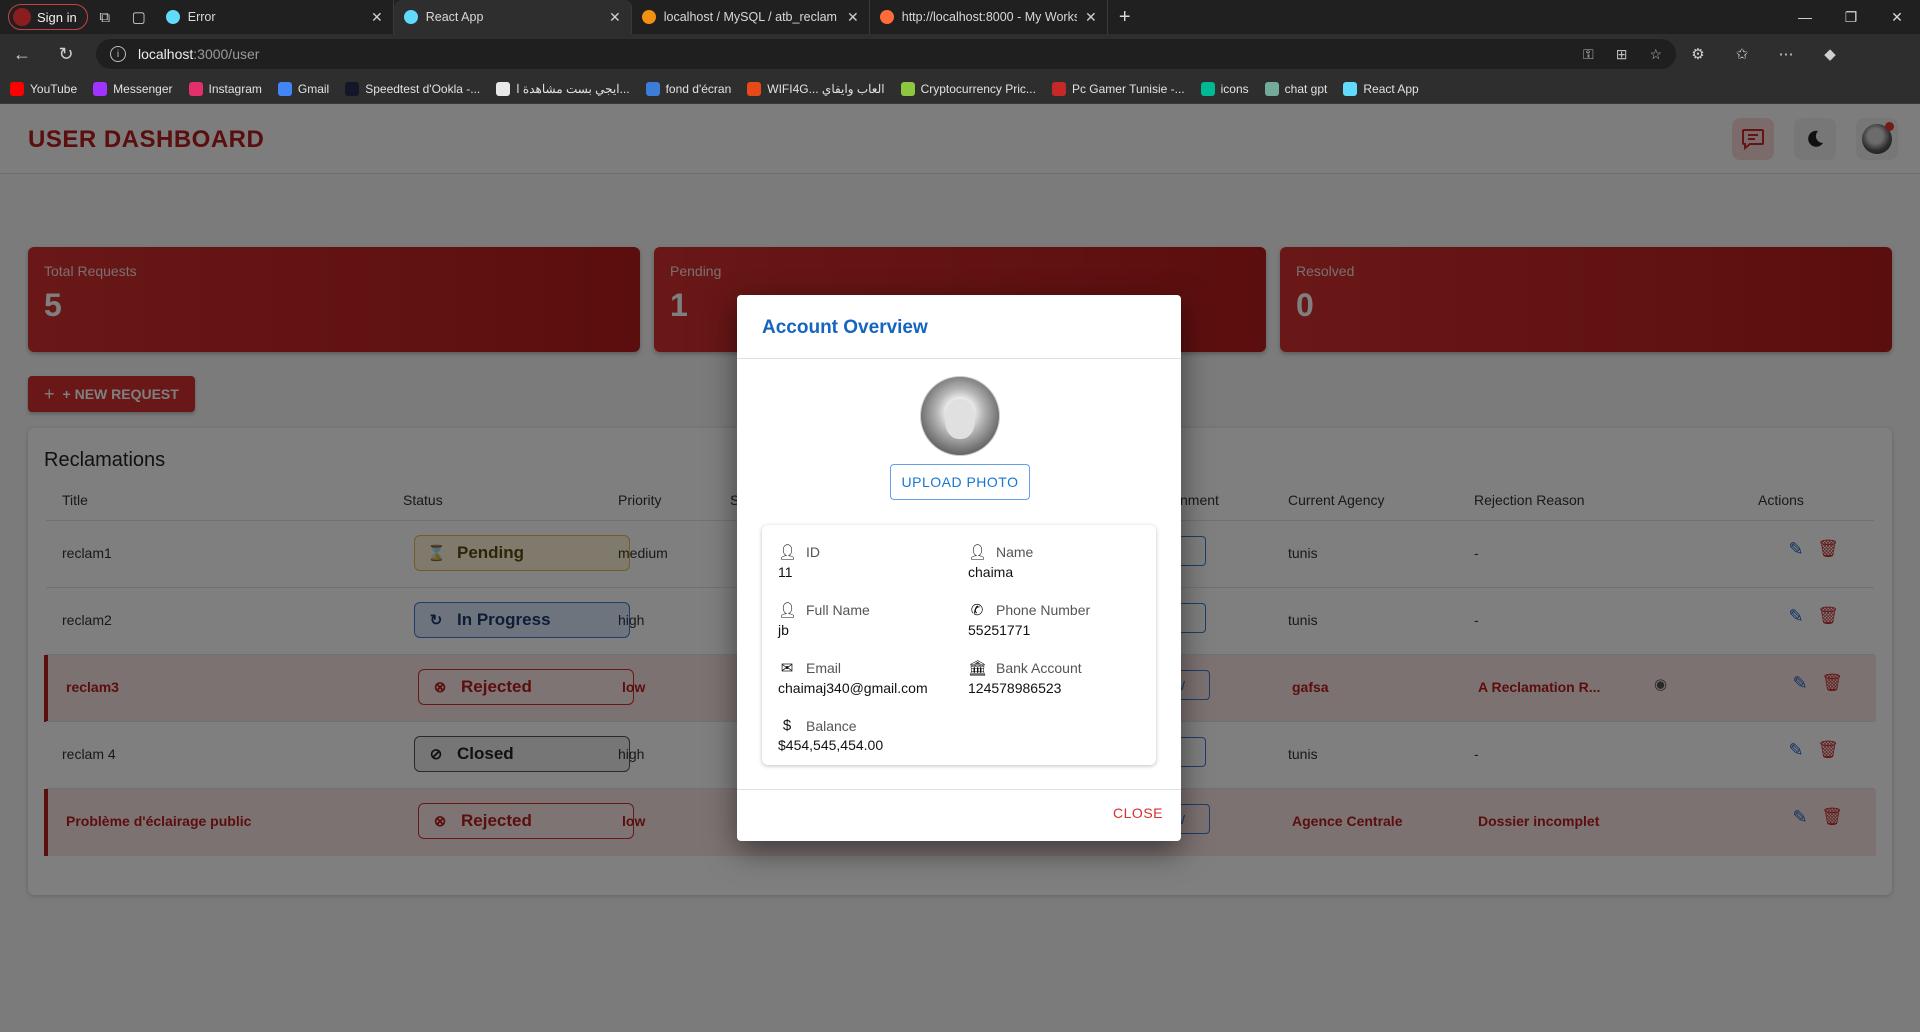 This screenshot has height=1032, width=1920. Describe the element at coordinates (143, 88) in the screenshot. I see `bookmark-label: Messenger` at that location.